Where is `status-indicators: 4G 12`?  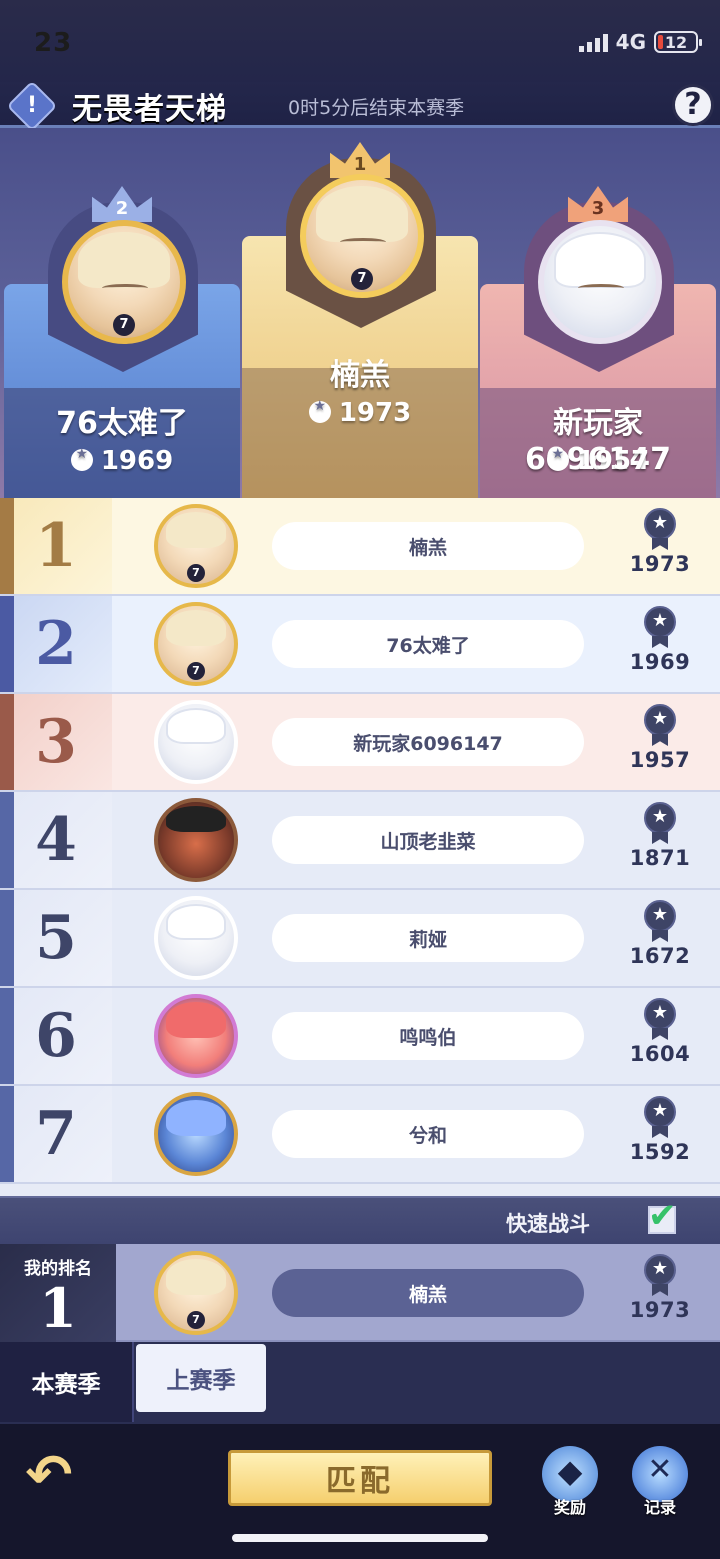 status-indicators: 4G 12 is located at coordinates (640, 42).